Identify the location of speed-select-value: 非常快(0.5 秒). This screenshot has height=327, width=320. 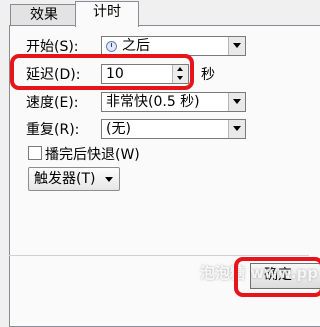
(153, 102).